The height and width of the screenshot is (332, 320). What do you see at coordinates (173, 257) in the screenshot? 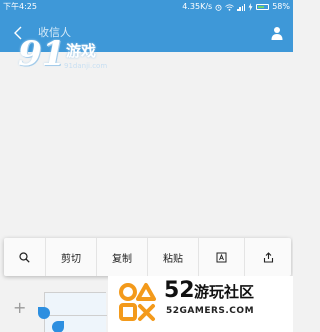
I see `menu-paste-button: 粘贴` at bounding box center [173, 257].